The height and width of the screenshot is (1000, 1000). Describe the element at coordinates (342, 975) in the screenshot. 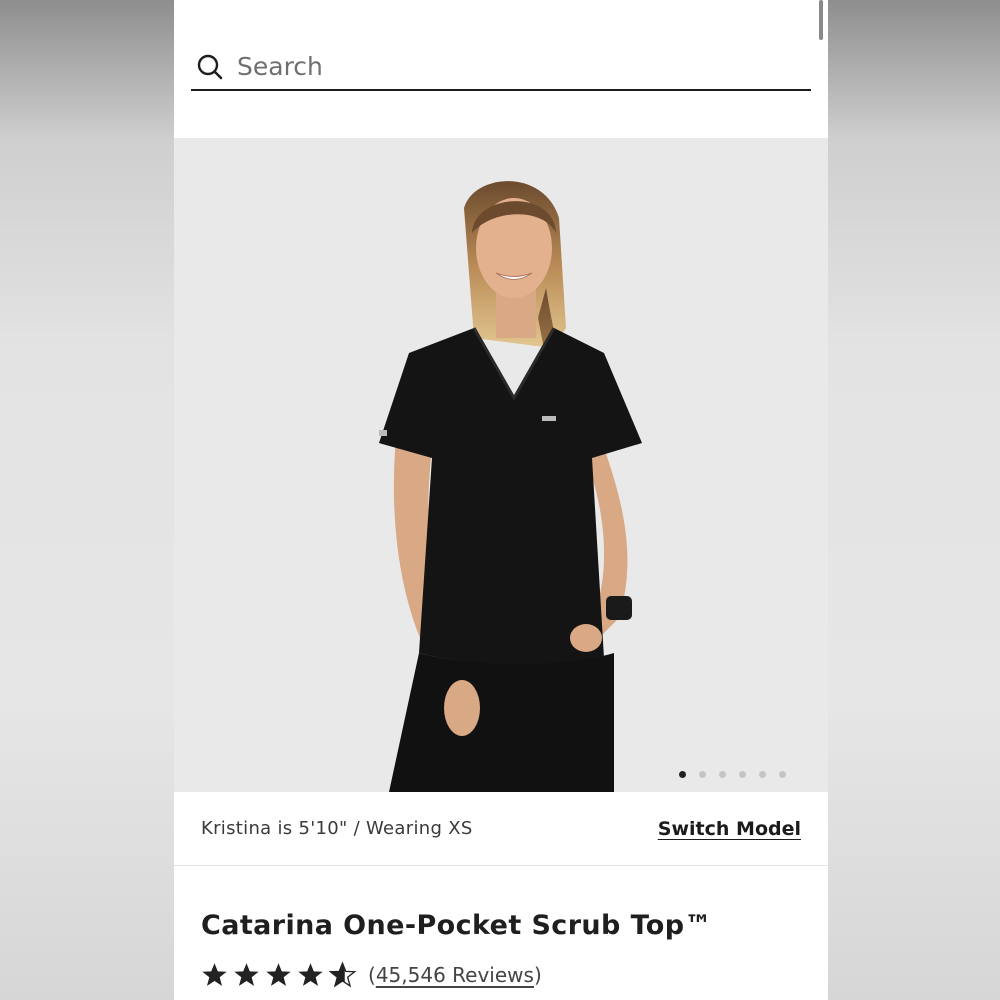

I see `star-half-icon` at that location.